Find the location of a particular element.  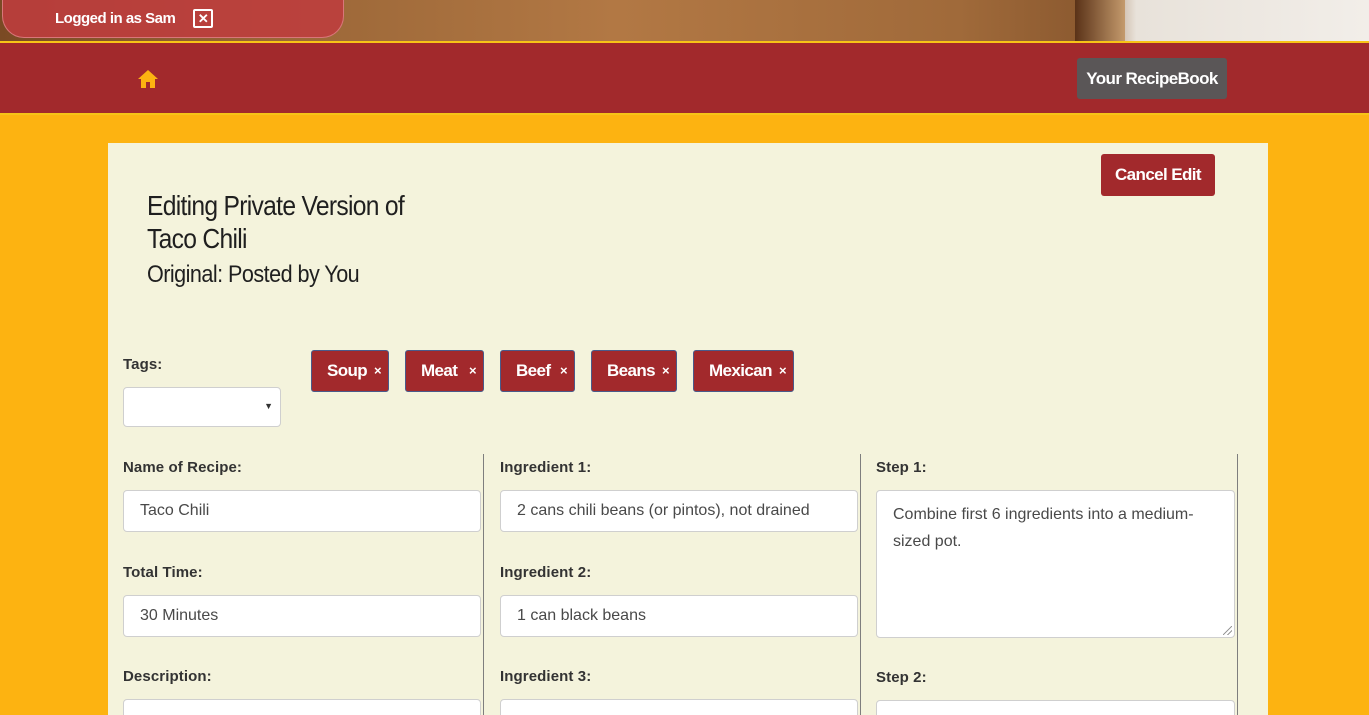

logout-close-icon: ✕ is located at coordinates (203, 18).